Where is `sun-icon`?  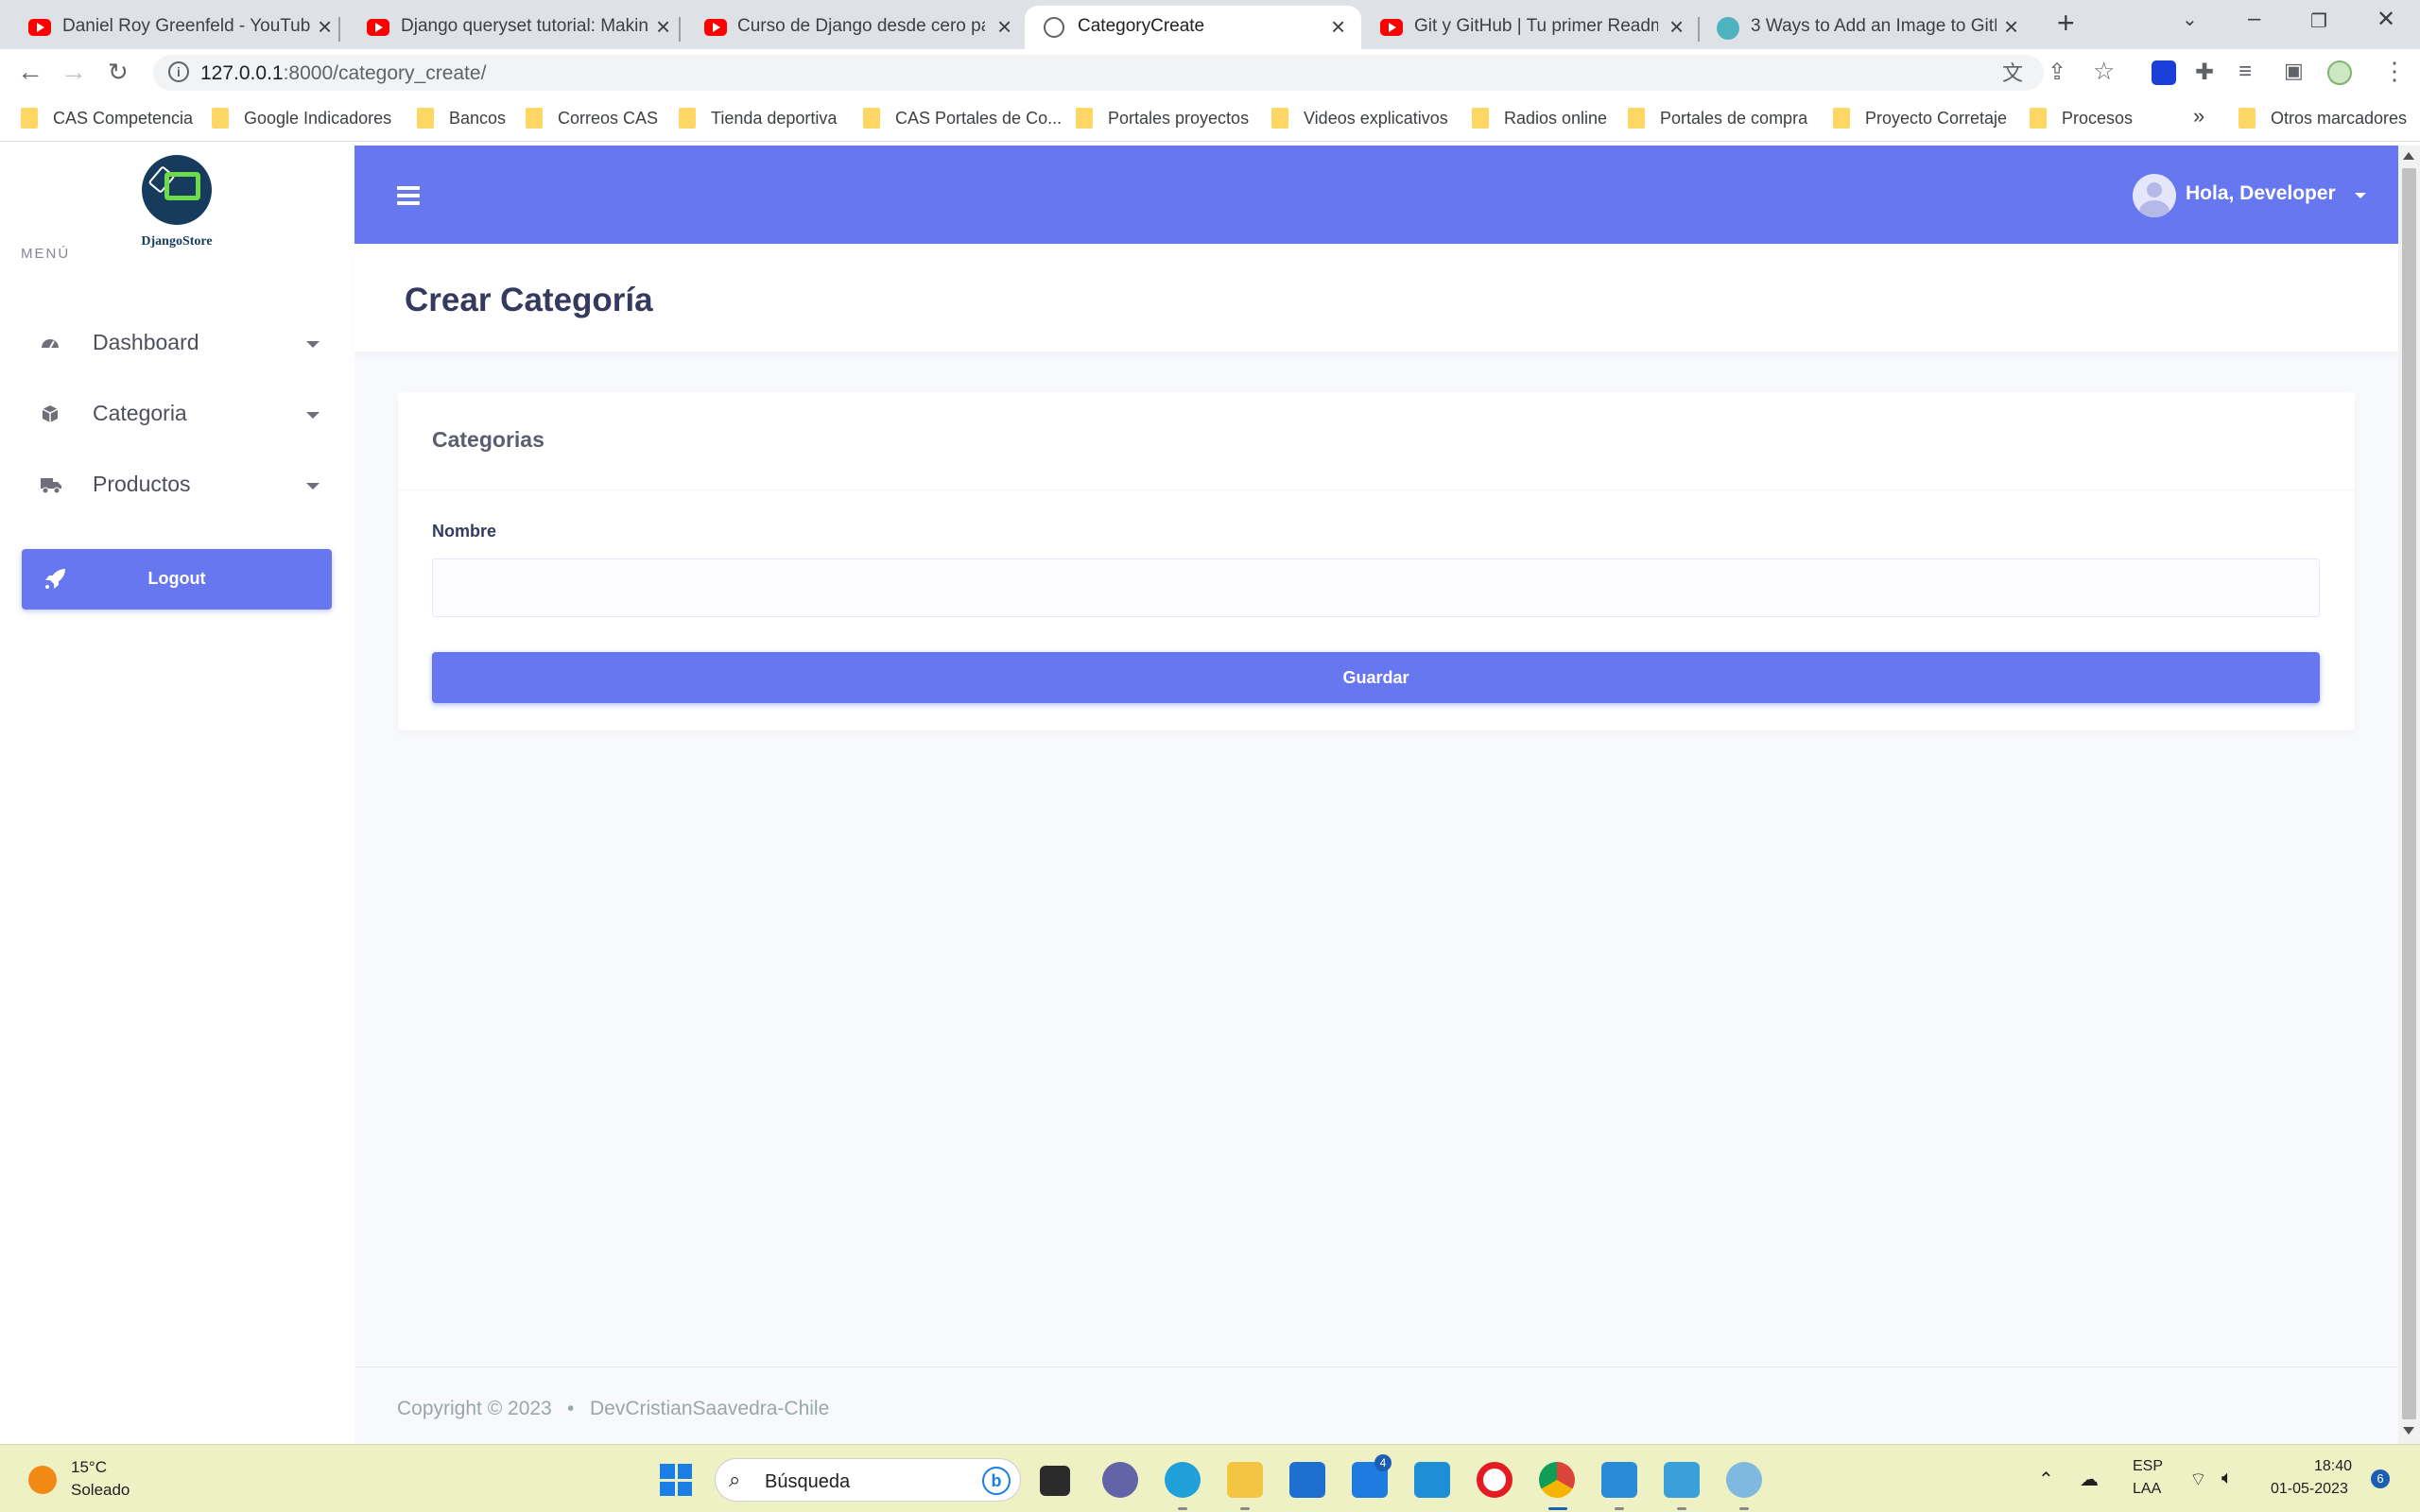
sun-icon is located at coordinates (42, 1480).